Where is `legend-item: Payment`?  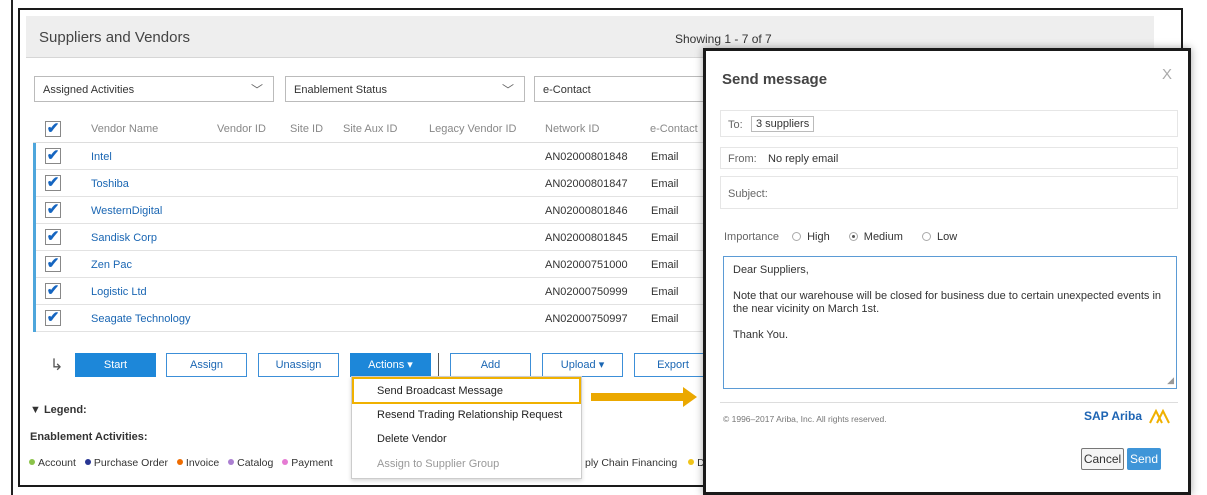 legend-item: Payment is located at coordinates (307, 463).